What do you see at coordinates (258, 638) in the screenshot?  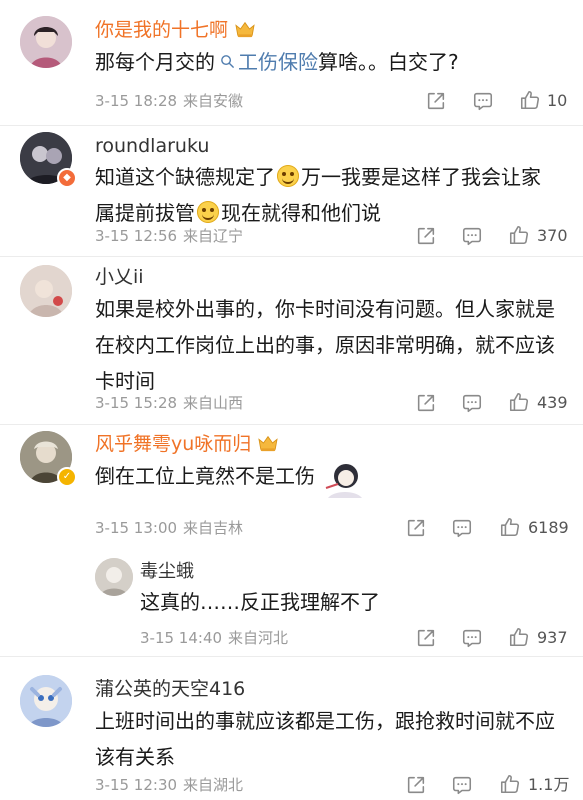 I see `comment-location: 来自河北` at bounding box center [258, 638].